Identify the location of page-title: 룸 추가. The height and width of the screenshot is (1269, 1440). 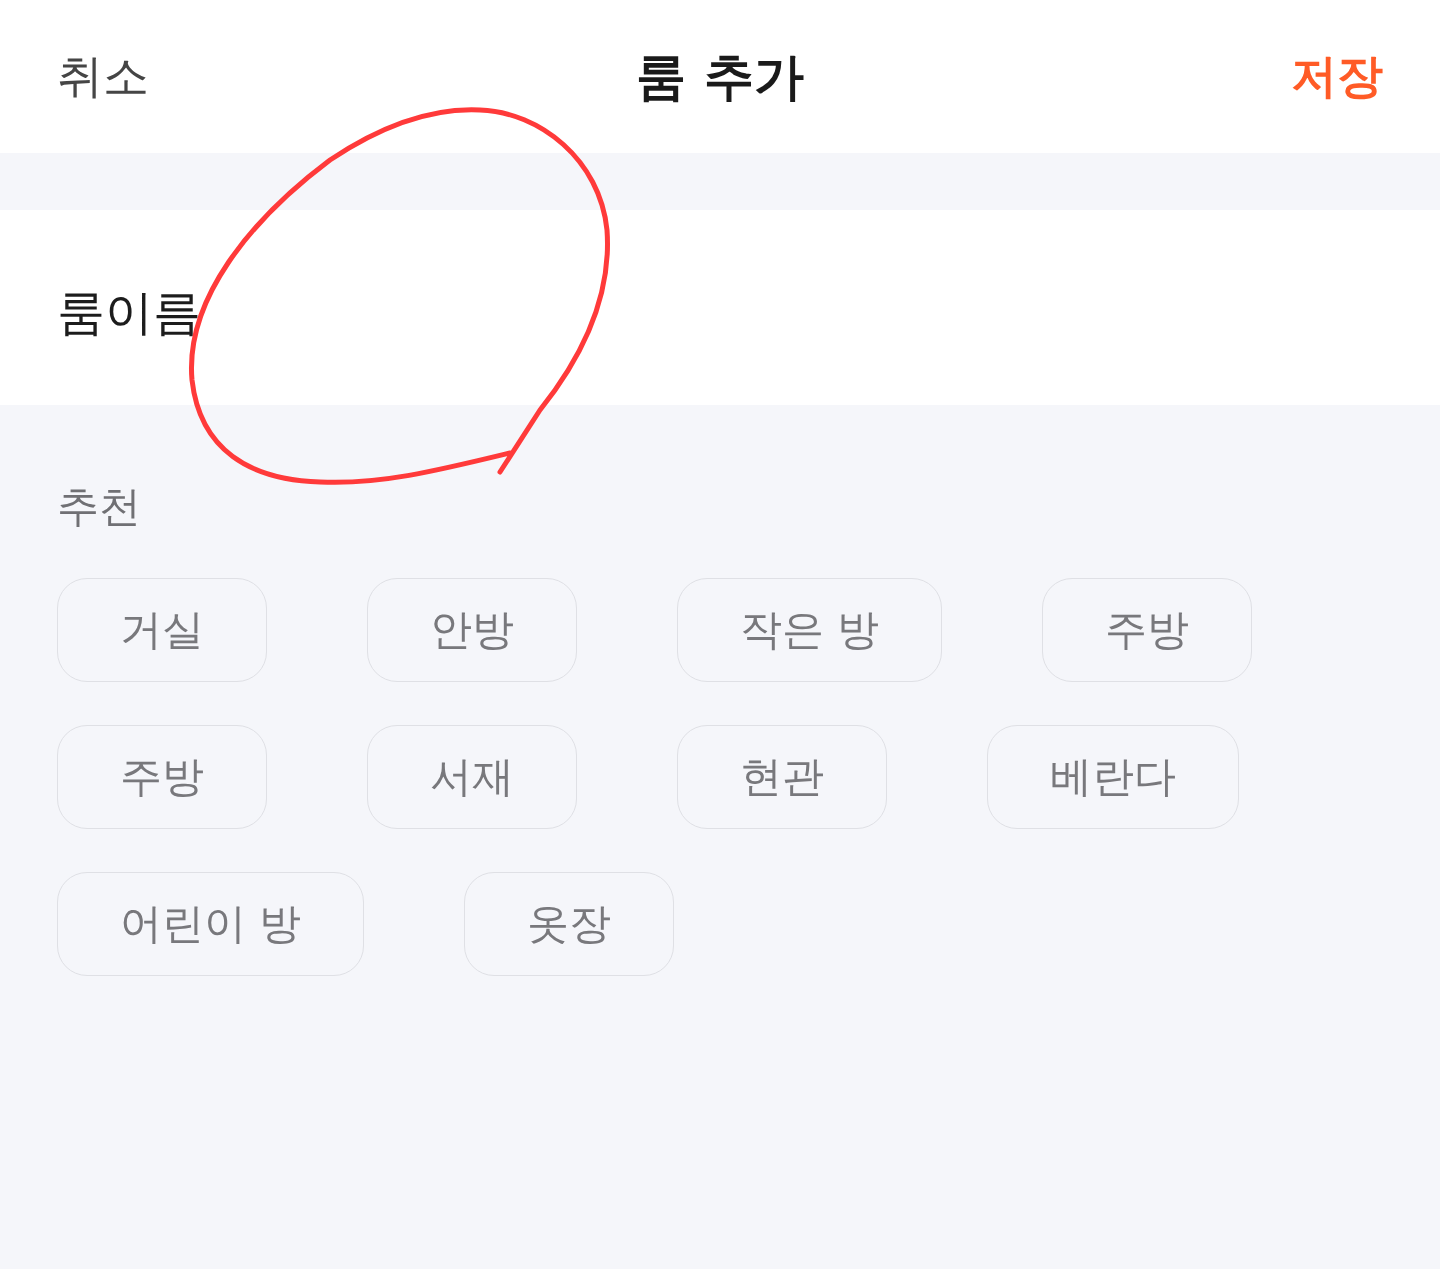
(720, 76).